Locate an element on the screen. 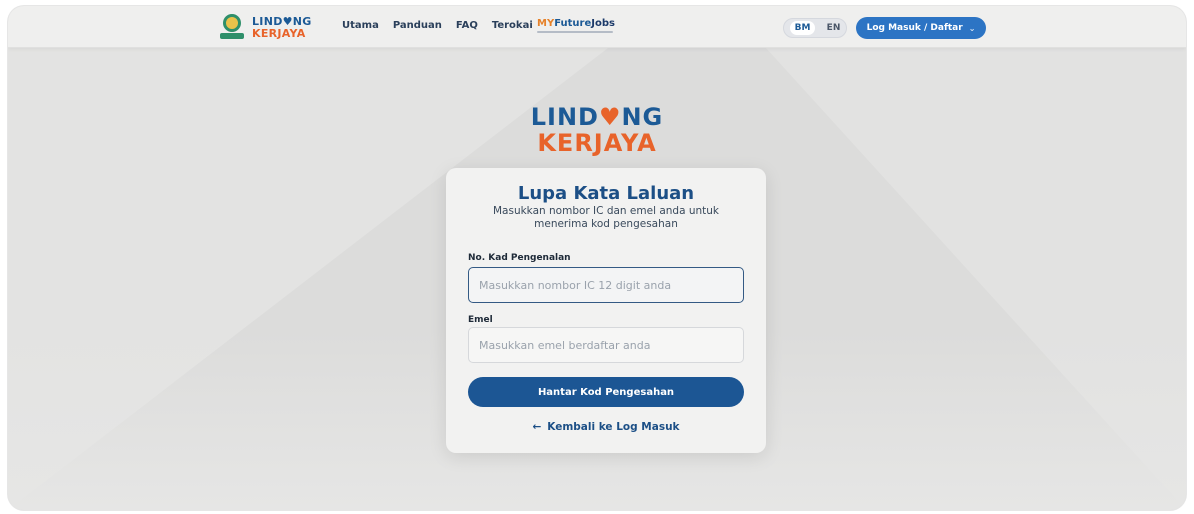 The image size is (1194, 514). brand-word-top: LIND♥NG is located at coordinates (282, 21).